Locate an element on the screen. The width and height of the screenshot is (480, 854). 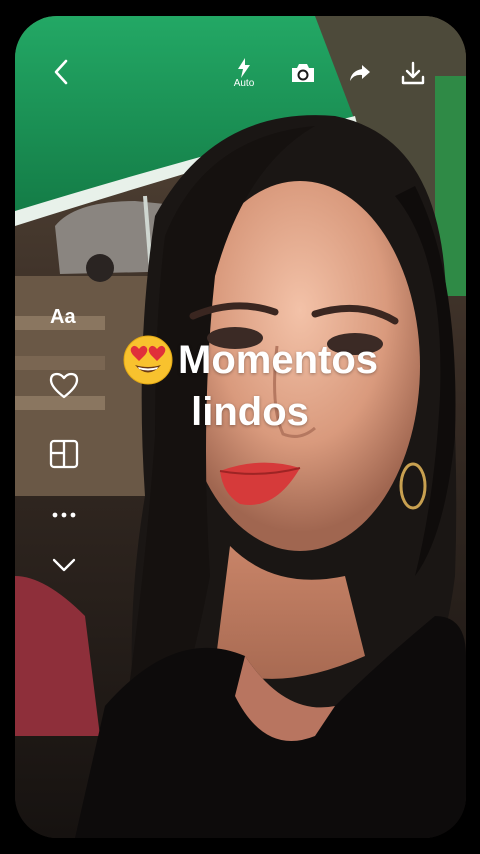
more-dots-icon is located at coordinates (64, 515).